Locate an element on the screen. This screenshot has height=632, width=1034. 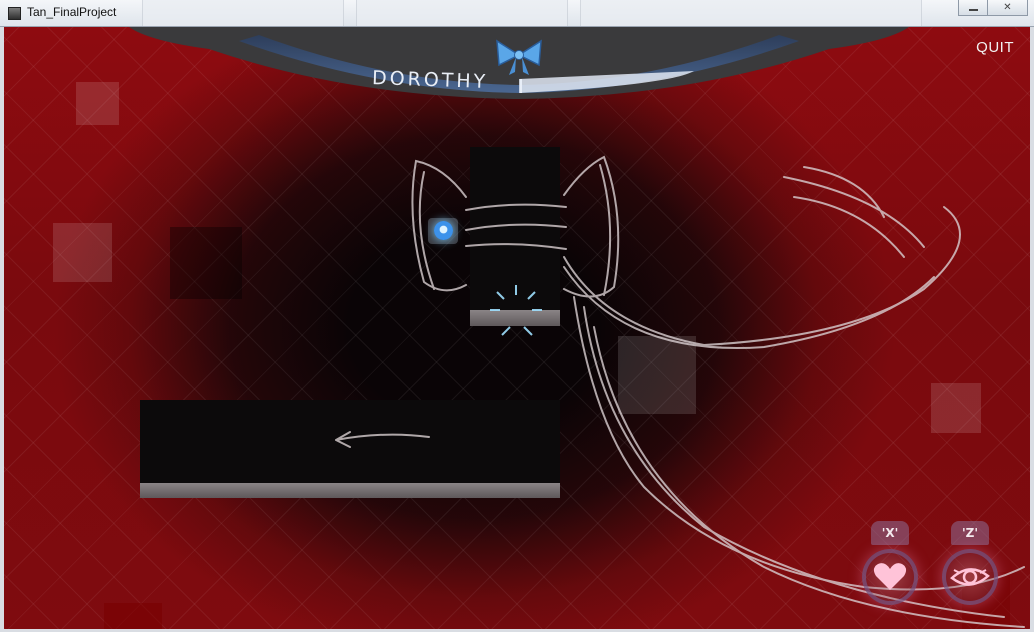
minimize-button is located at coordinates (973, 8).